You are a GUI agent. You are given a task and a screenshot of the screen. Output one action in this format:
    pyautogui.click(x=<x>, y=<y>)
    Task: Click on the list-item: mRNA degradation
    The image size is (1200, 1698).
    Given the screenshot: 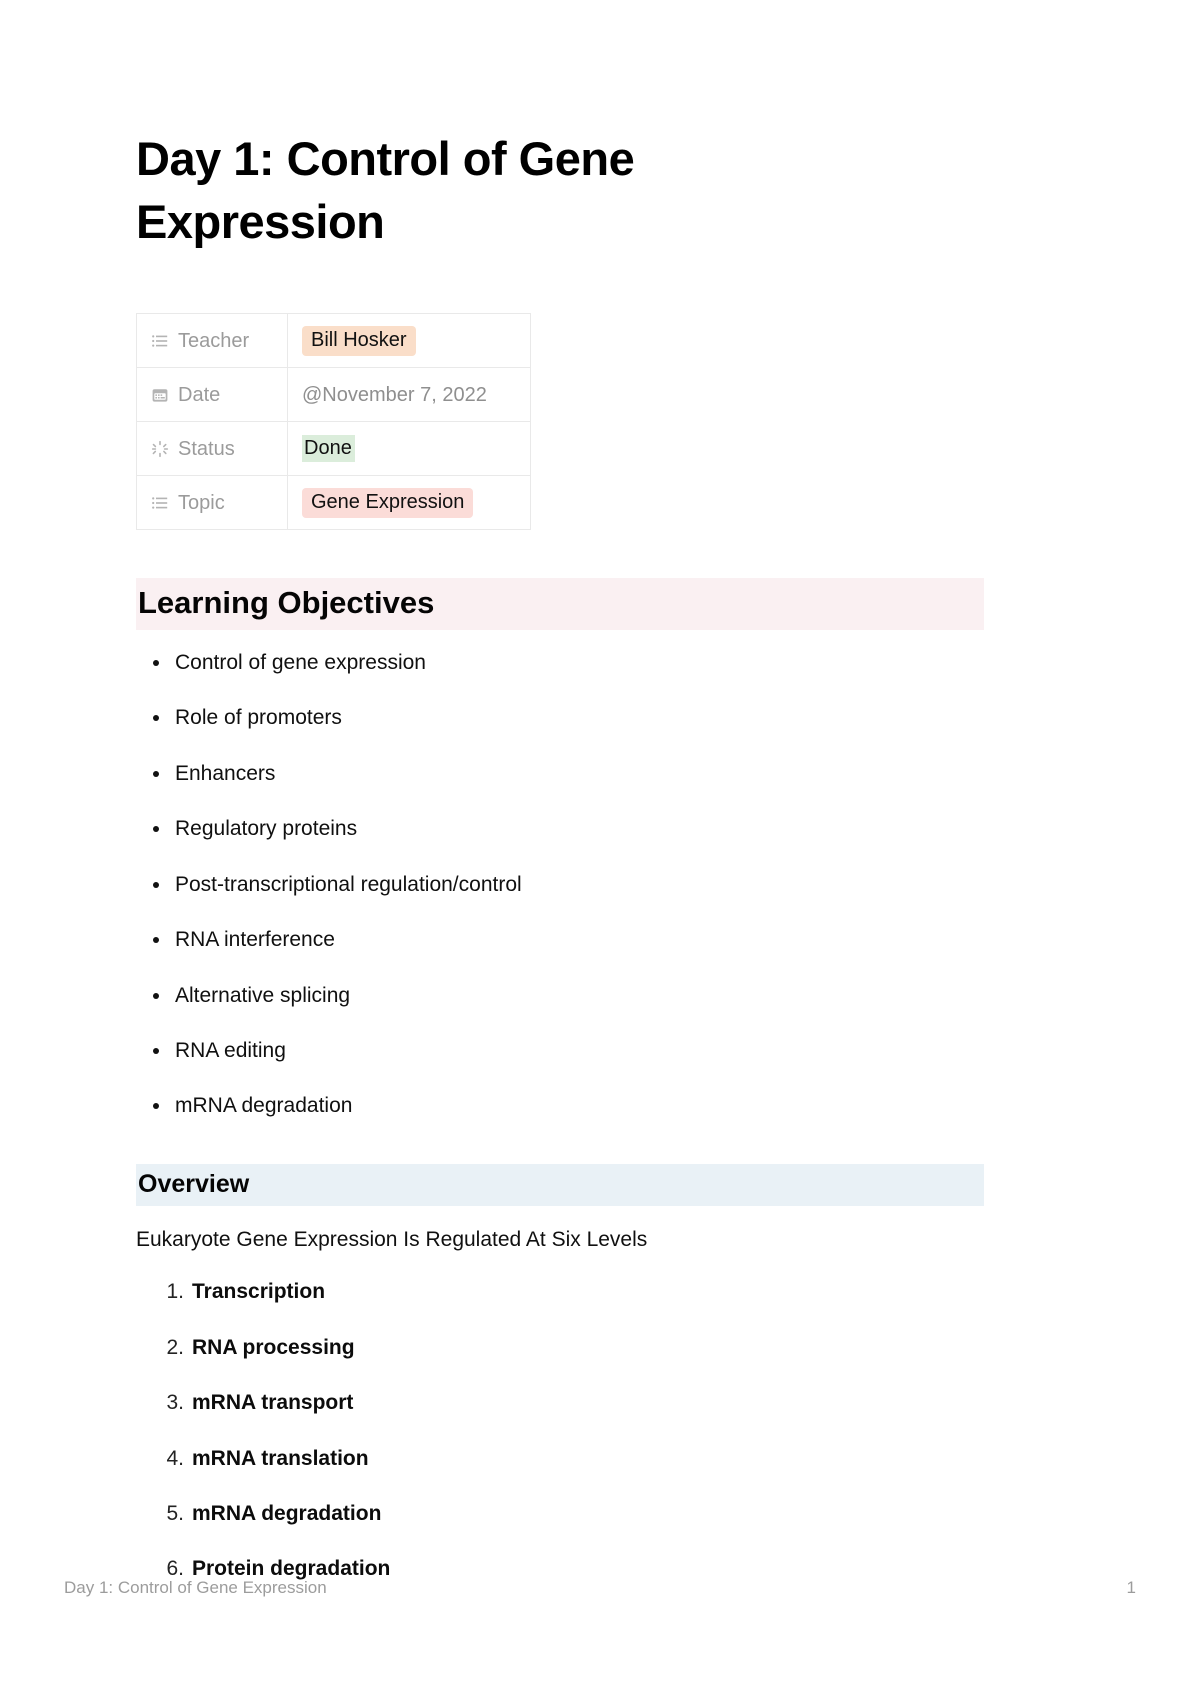 What is the action you would take?
    pyautogui.click(x=568, y=1106)
    